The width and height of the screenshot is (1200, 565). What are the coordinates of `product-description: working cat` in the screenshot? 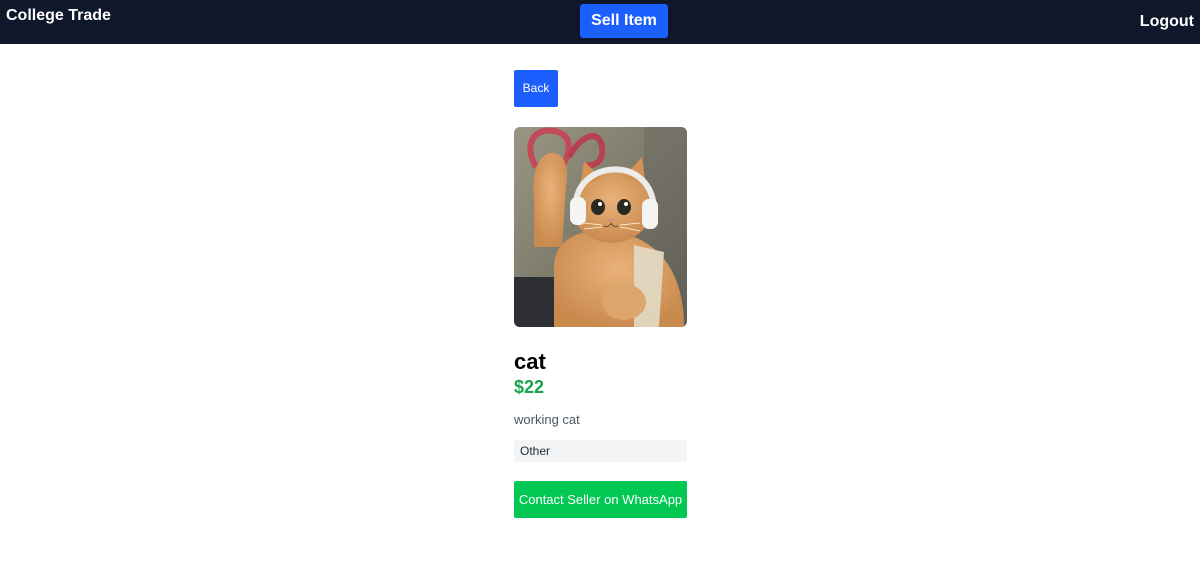 It's located at (547, 419).